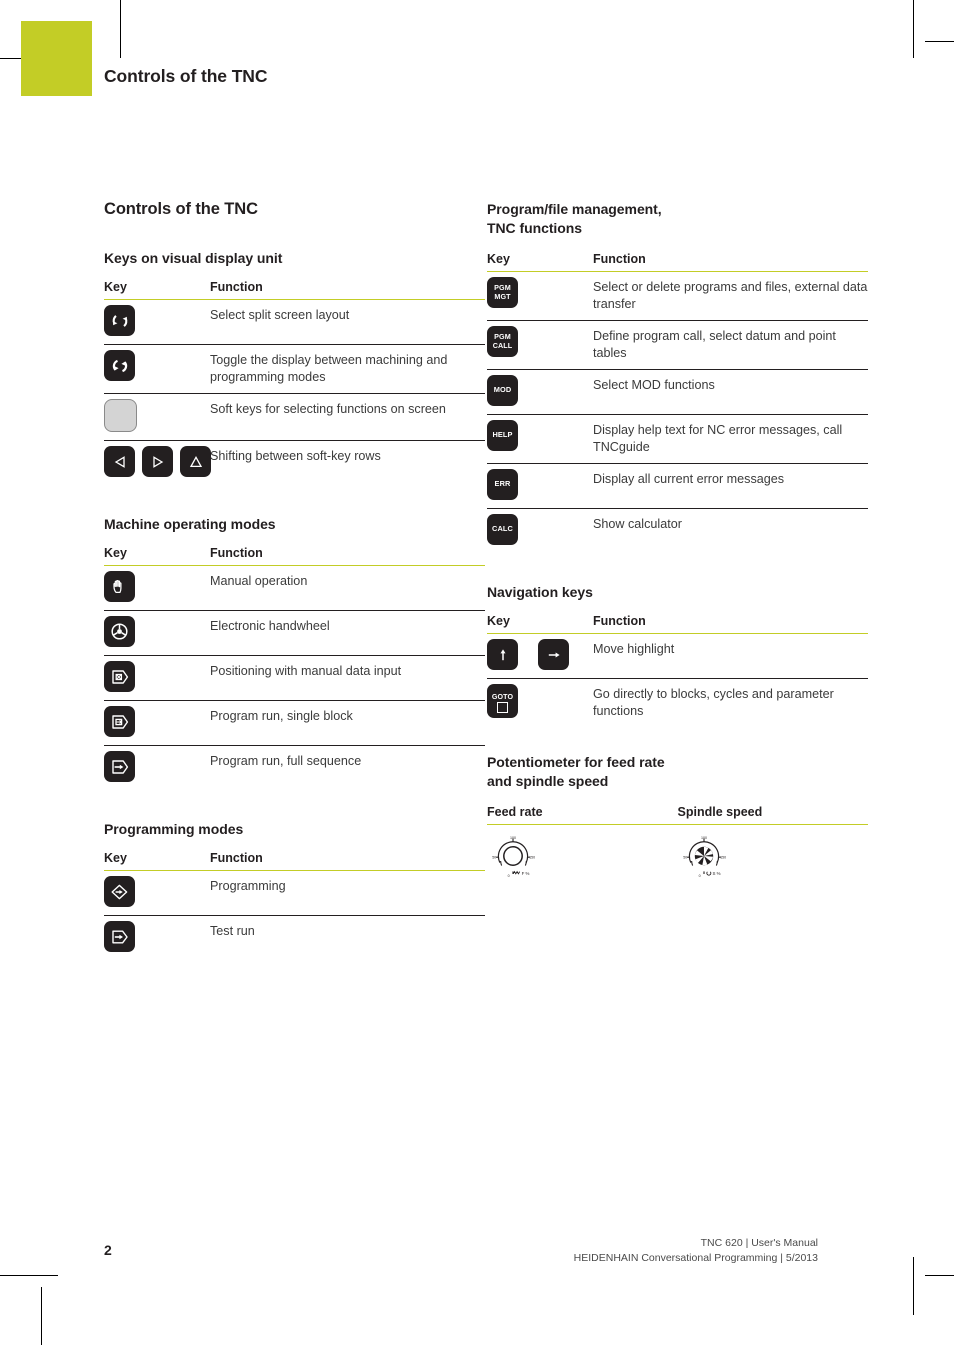 Image resolution: width=954 pixels, height=1345 pixels. I want to click on calc-key: CALC, so click(502, 529).